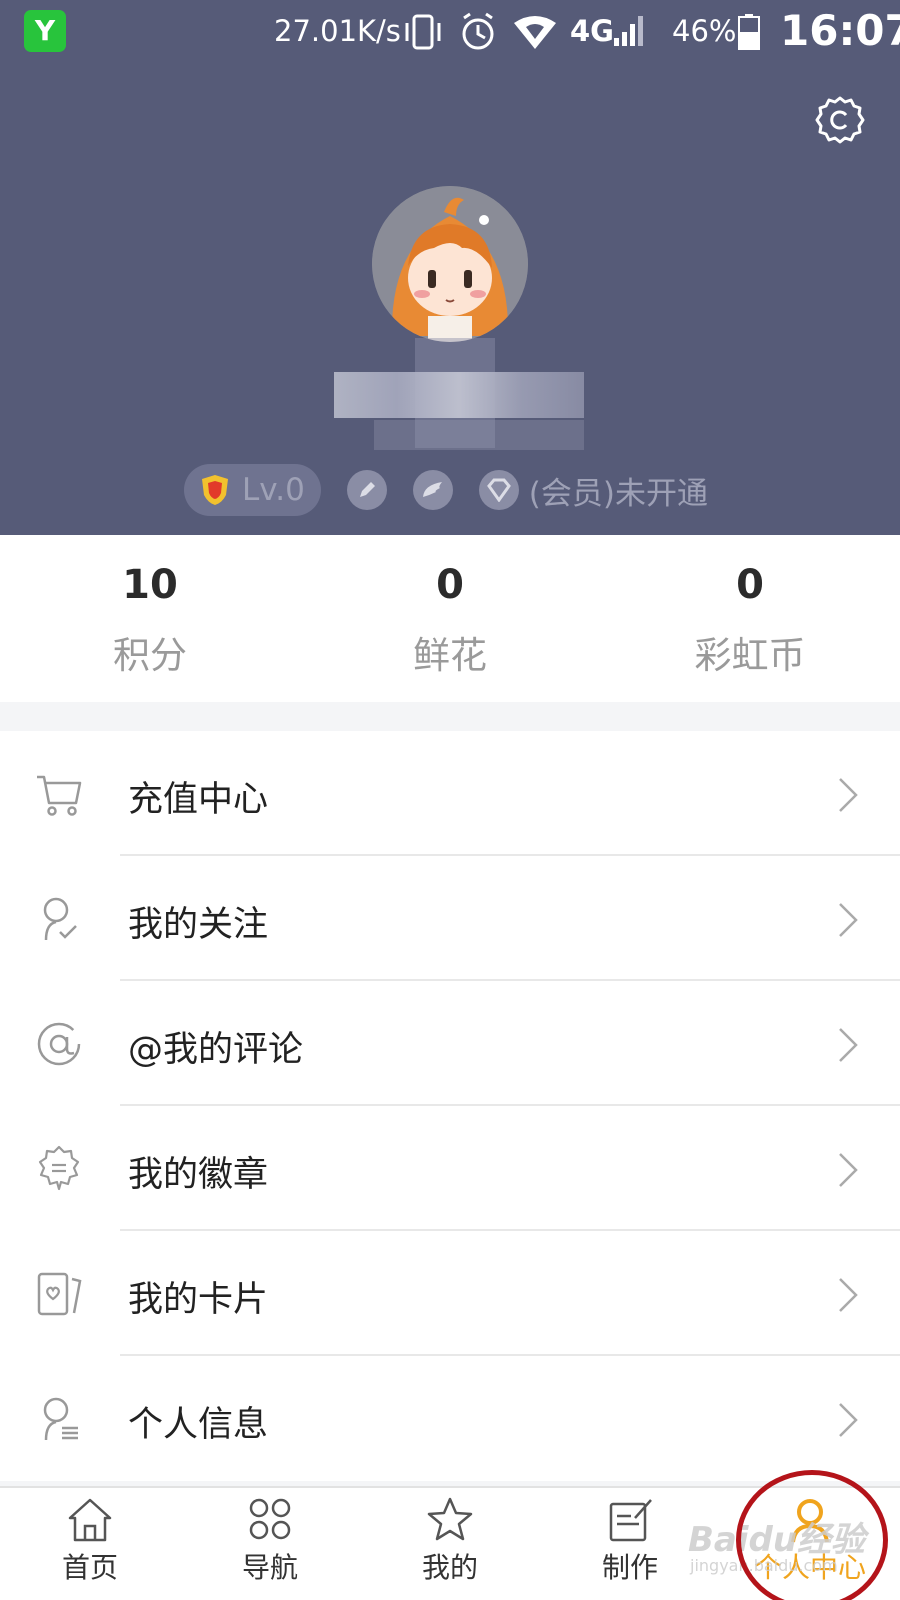  What do you see at coordinates (59, 1168) in the screenshot?
I see `badge-icon` at bounding box center [59, 1168].